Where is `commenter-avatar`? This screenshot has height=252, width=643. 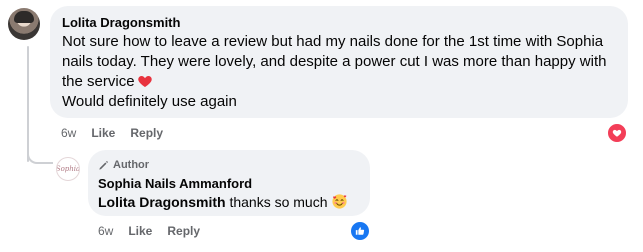 commenter-avatar is located at coordinates (24, 24).